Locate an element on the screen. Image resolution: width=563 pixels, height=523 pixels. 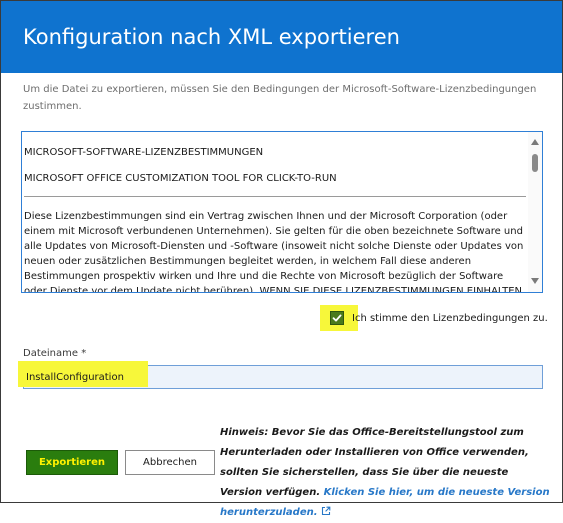
filename-input is located at coordinates (281, 377).